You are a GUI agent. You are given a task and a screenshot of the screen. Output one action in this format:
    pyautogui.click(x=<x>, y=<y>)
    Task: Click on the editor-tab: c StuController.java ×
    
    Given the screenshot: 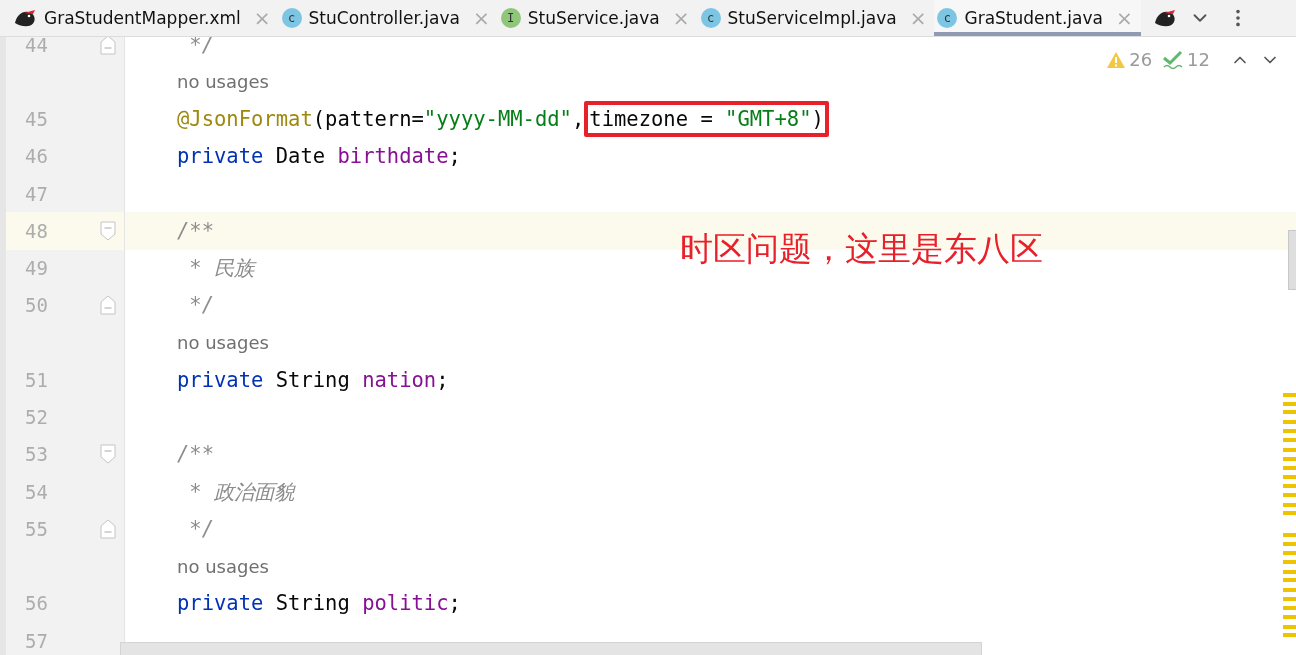 What is the action you would take?
    pyautogui.click(x=388, y=18)
    